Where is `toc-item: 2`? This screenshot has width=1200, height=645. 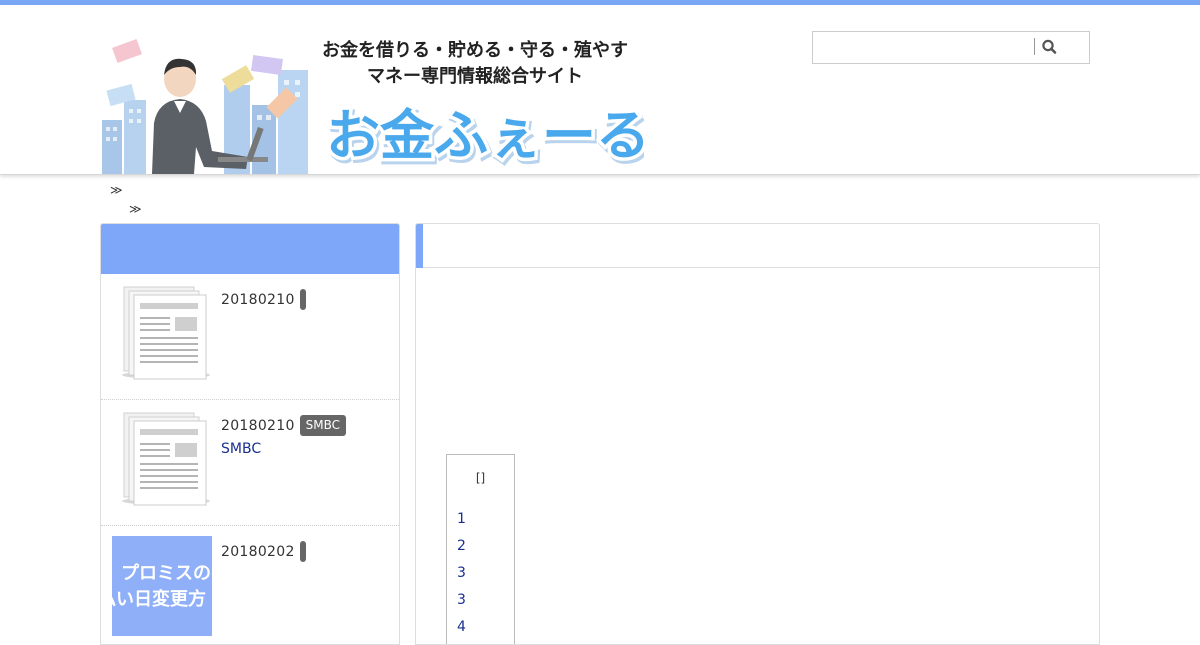 toc-item: 2 is located at coordinates (461, 546).